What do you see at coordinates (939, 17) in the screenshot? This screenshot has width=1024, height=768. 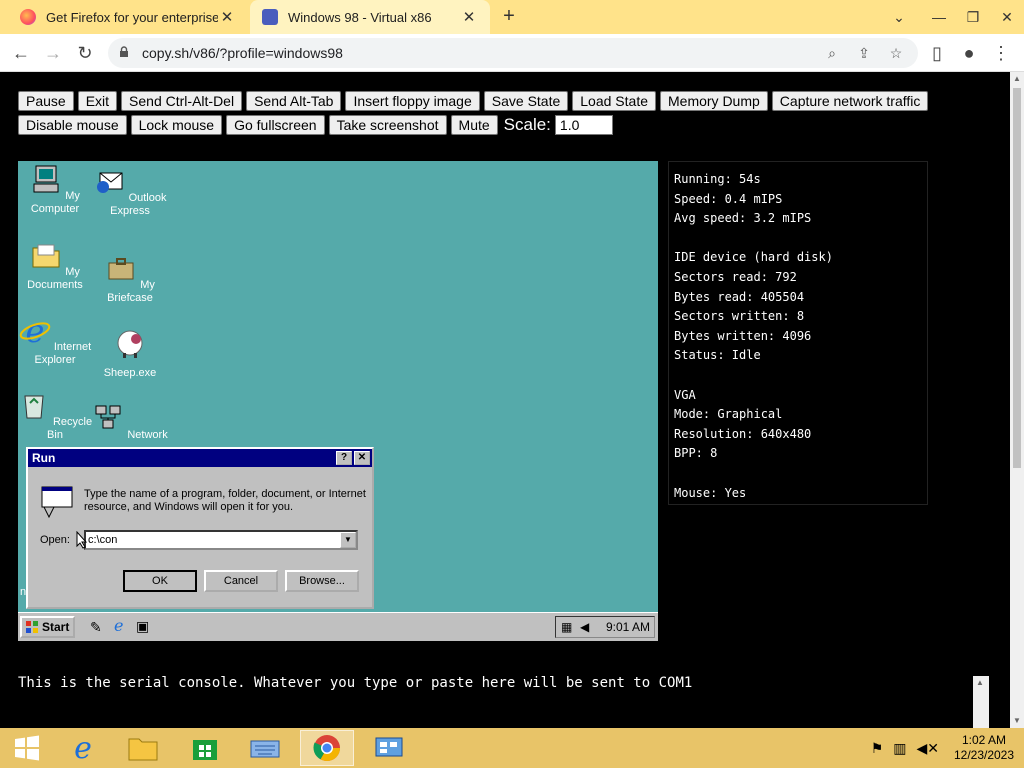 I see `minimize-button: —` at bounding box center [939, 17].